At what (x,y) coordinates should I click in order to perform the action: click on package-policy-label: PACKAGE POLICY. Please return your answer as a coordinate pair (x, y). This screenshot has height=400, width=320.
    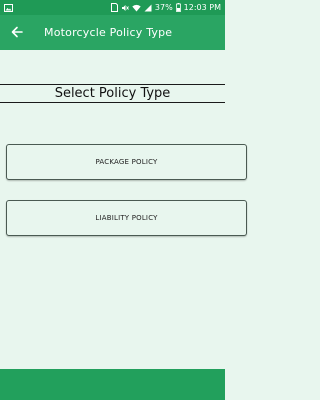
    Looking at the image, I should click on (126, 162).